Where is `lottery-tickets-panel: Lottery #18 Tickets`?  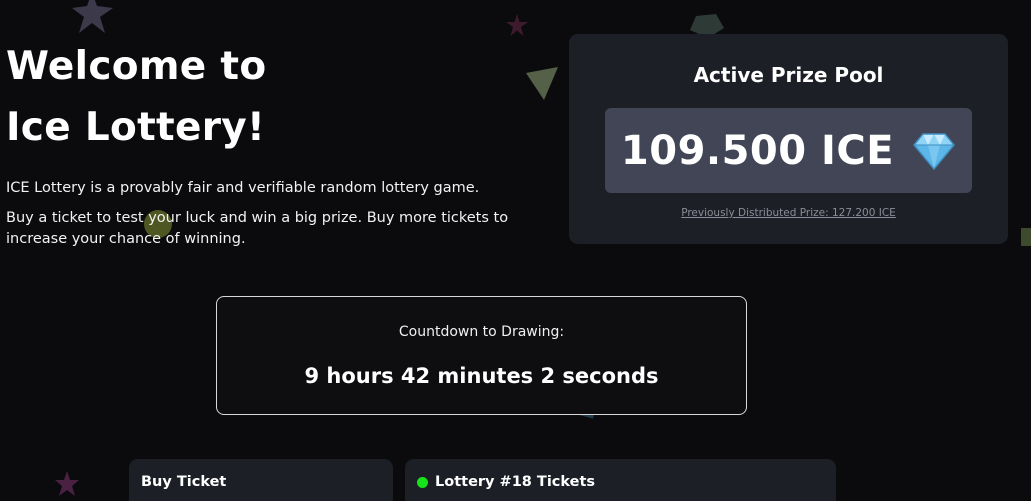
lottery-tickets-panel: Lottery #18 Tickets is located at coordinates (620, 480).